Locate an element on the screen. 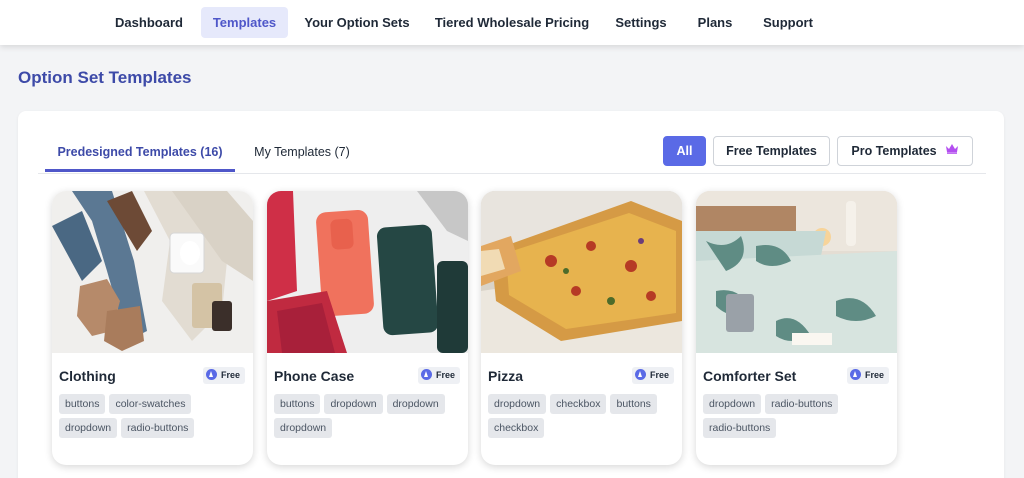 The height and width of the screenshot is (478, 1024). filter-pro-templates-button: Pro Templates is located at coordinates (905, 151).